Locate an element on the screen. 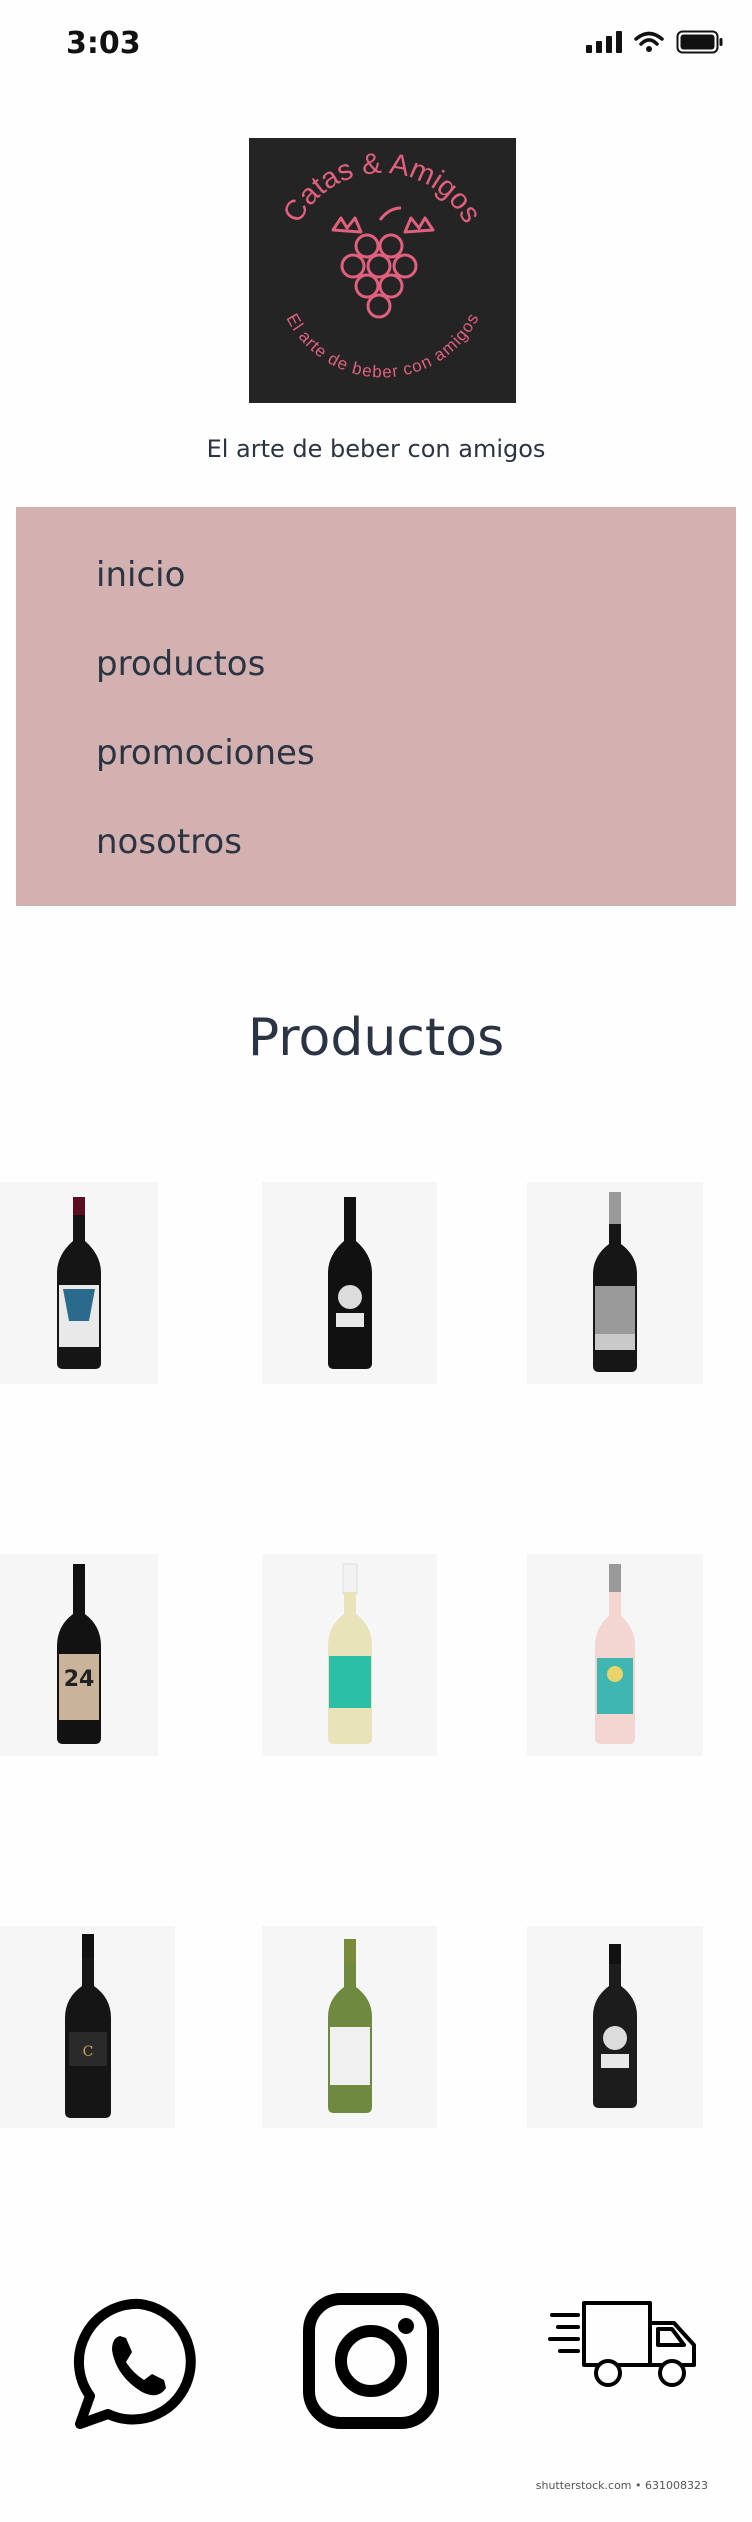 The width and height of the screenshot is (752, 2522). nav-item-nosotros: nosotros is located at coordinates (169, 842).